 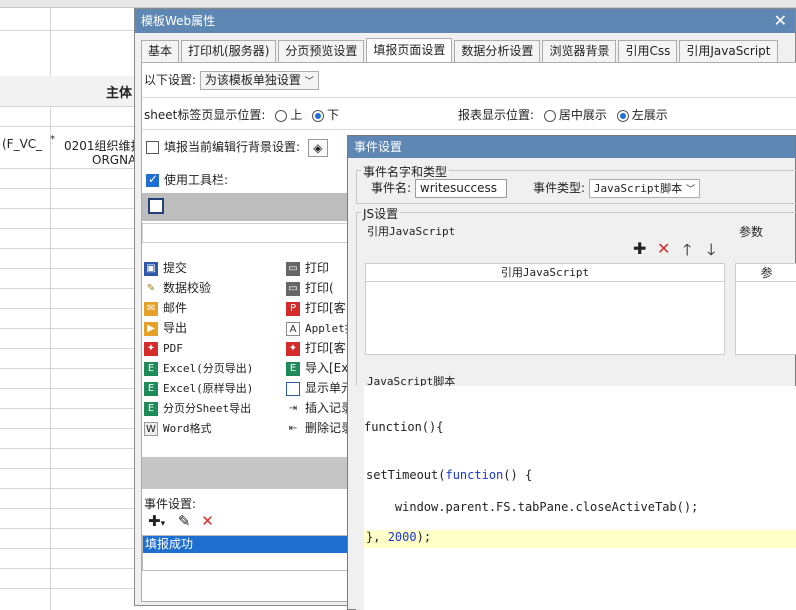 What do you see at coordinates (648, 51) in the screenshot?
I see `tab-ref-css: 引用Css` at bounding box center [648, 51].